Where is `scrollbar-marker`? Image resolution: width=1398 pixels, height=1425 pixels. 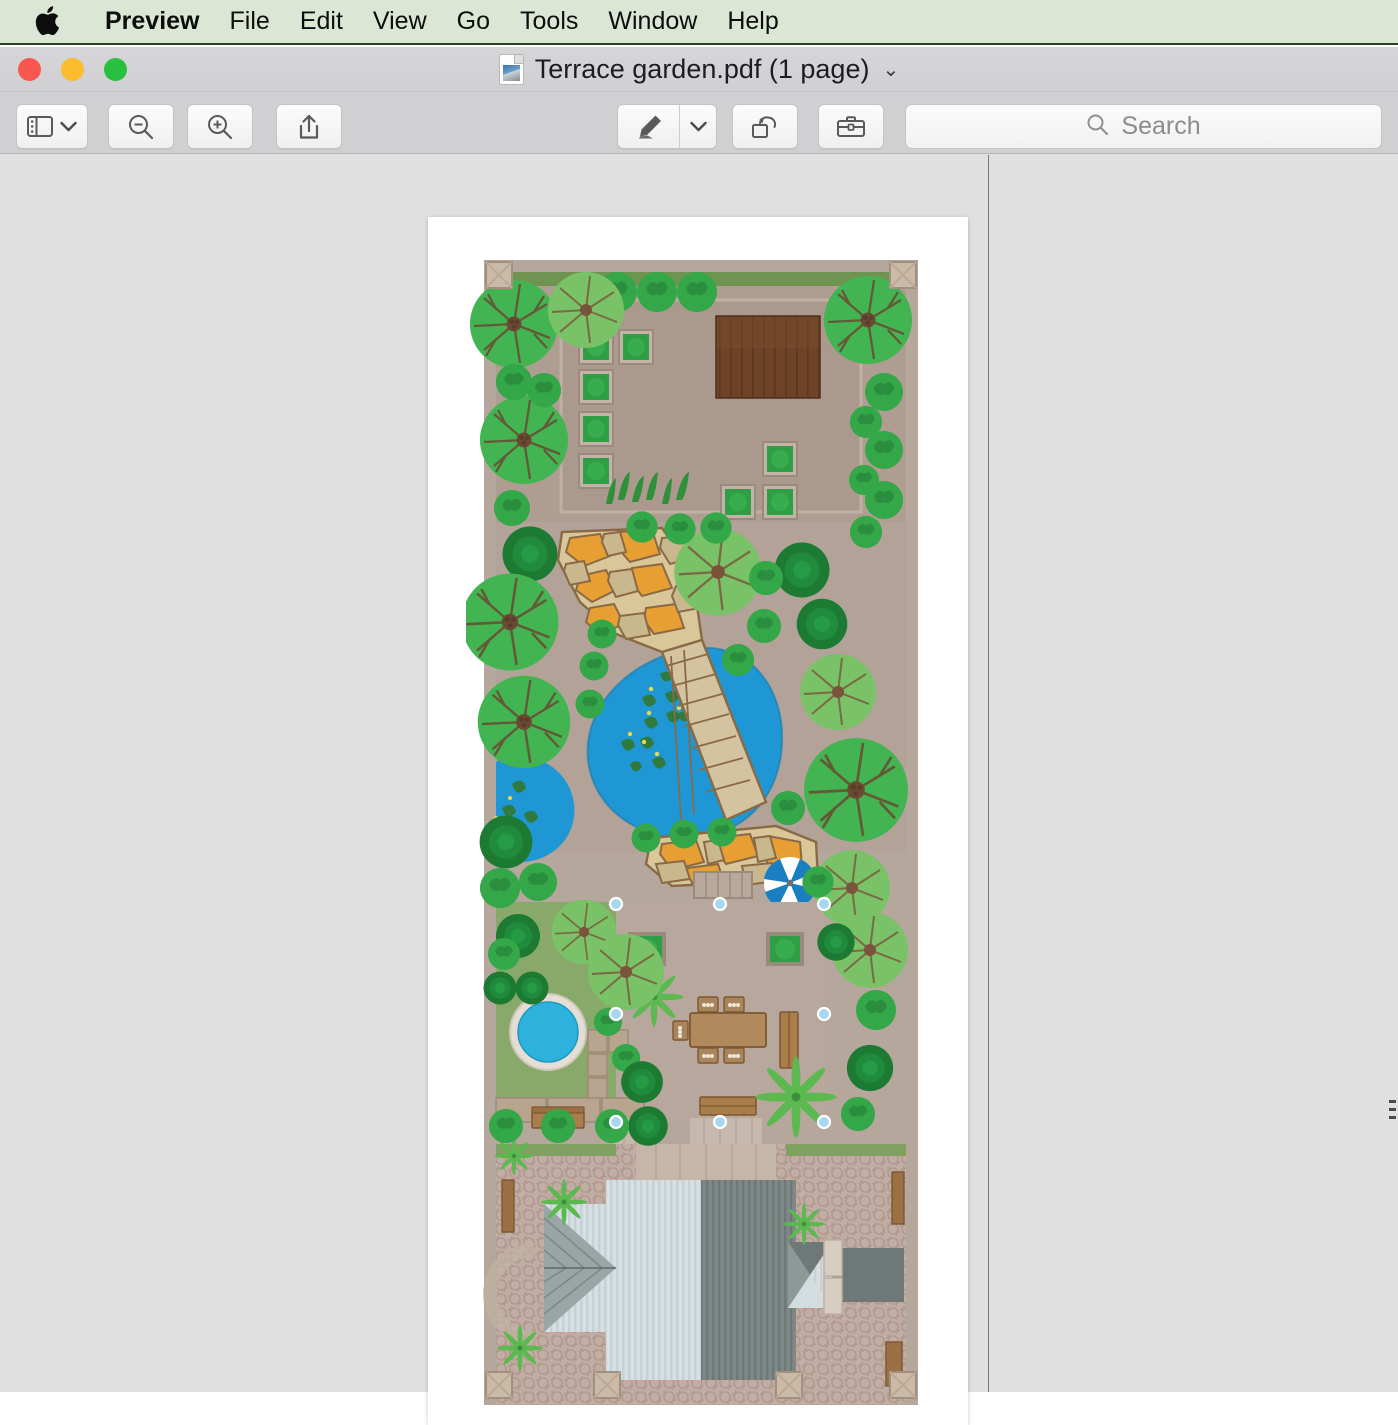 scrollbar-marker is located at coordinates (1392, 1118).